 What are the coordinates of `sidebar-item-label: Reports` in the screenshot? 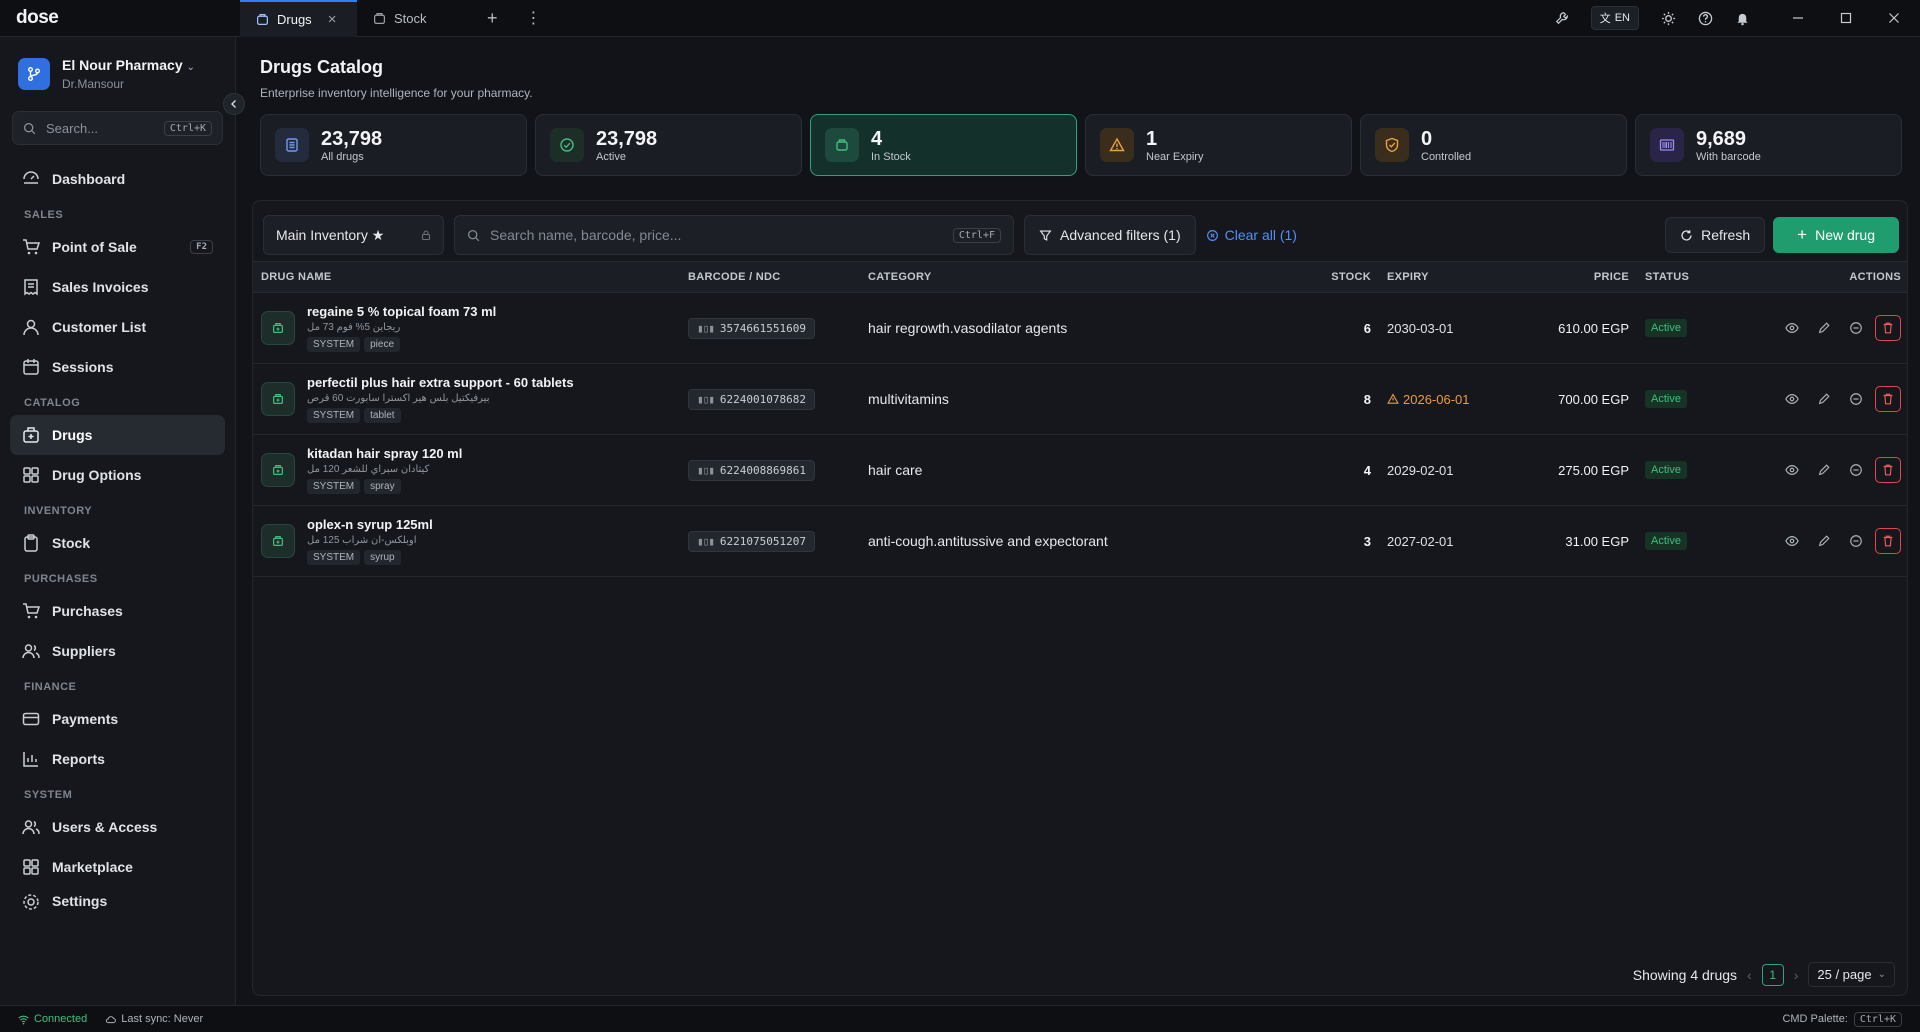 It's located at (78, 759).